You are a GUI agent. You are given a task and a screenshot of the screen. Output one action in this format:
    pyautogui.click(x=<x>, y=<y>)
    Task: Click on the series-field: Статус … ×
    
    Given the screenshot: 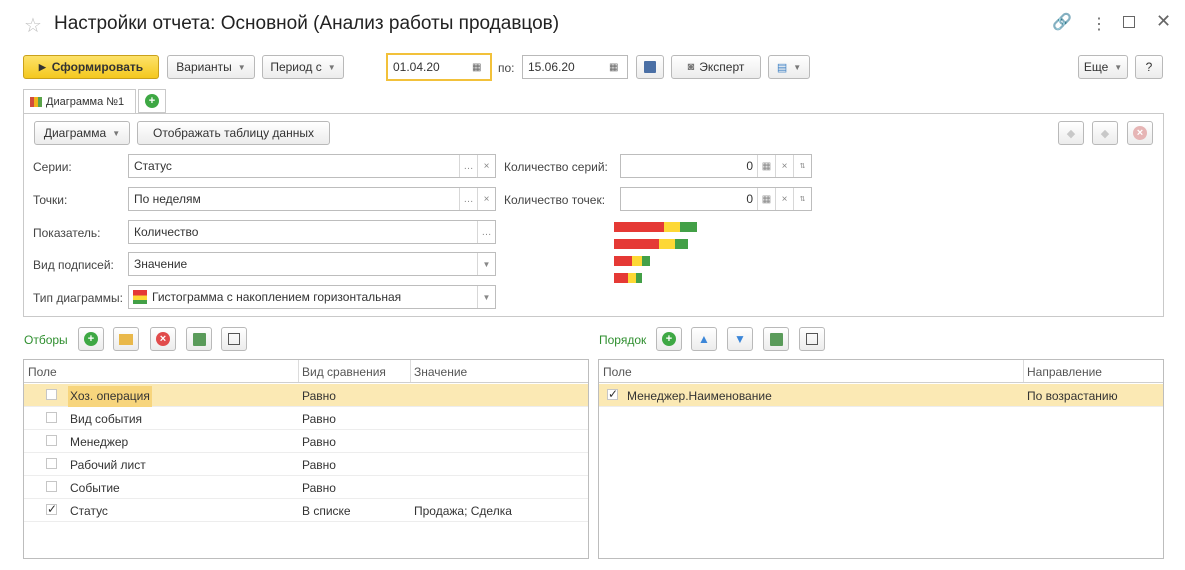 What is the action you would take?
    pyautogui.click(x=312, y=166)
    